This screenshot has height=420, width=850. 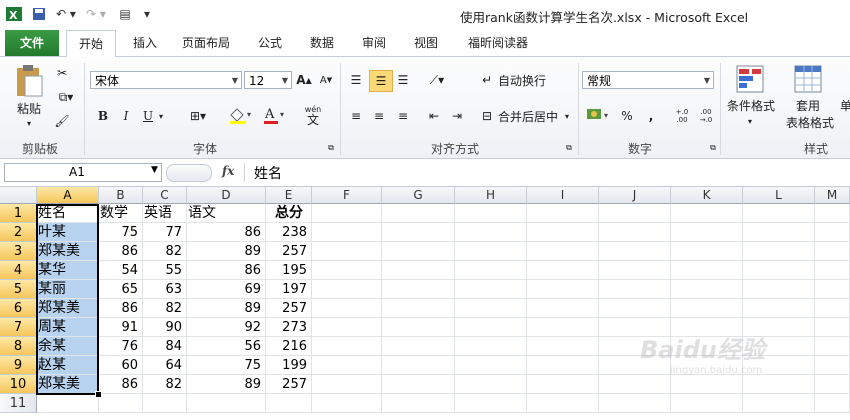 What do you see at coordinates (32, 43) in the screenshot?
I see `tab-file: 文件` at bounding box center [32, 43].